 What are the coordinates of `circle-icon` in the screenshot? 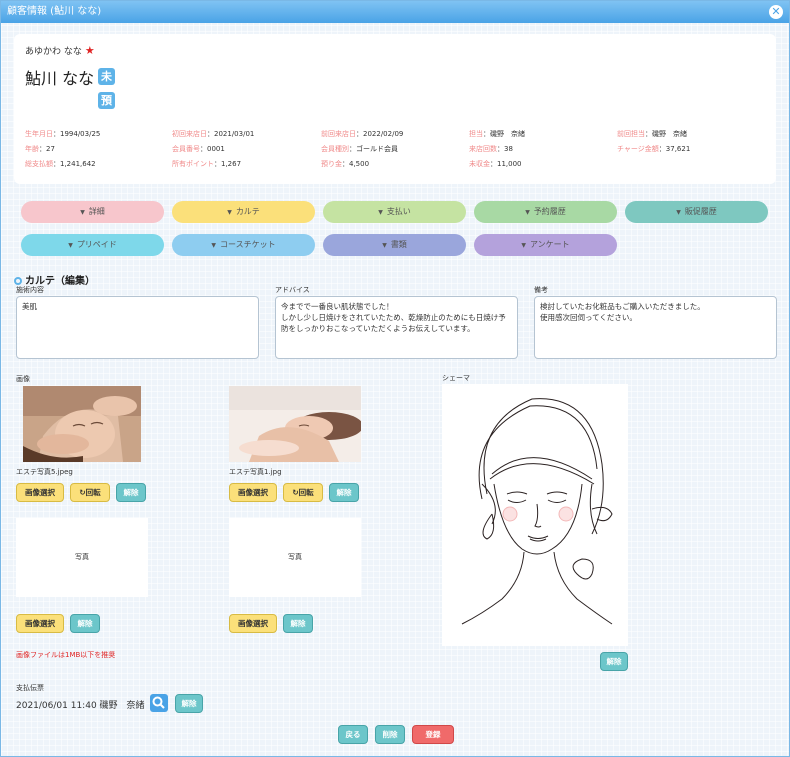 It's located at (18, 281).